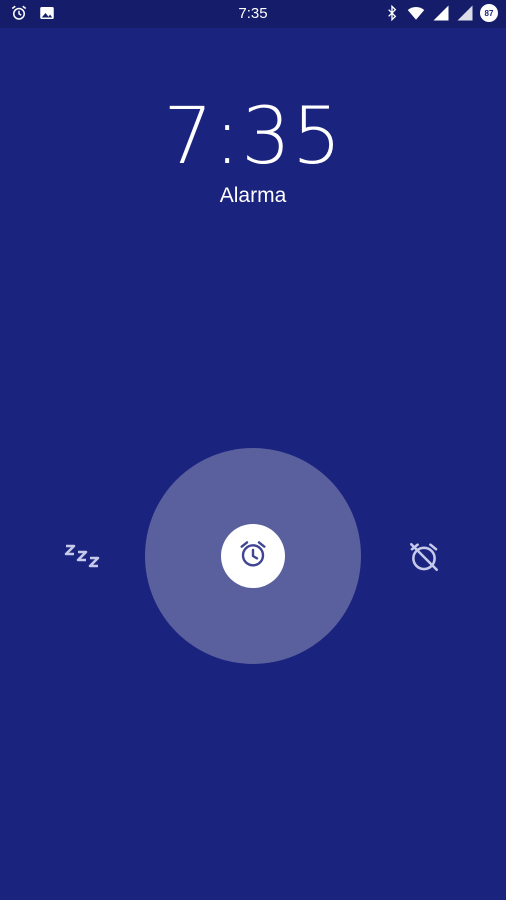  I want to click on dismiss-button, so click(424, 557).